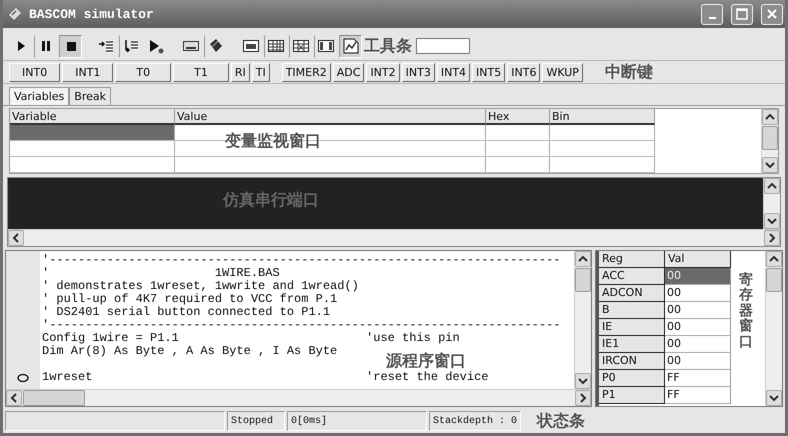  What do you see at coordinates (330, 117) in the screenshot?
I see `column-header: Value` at bounding box center [330, 117].